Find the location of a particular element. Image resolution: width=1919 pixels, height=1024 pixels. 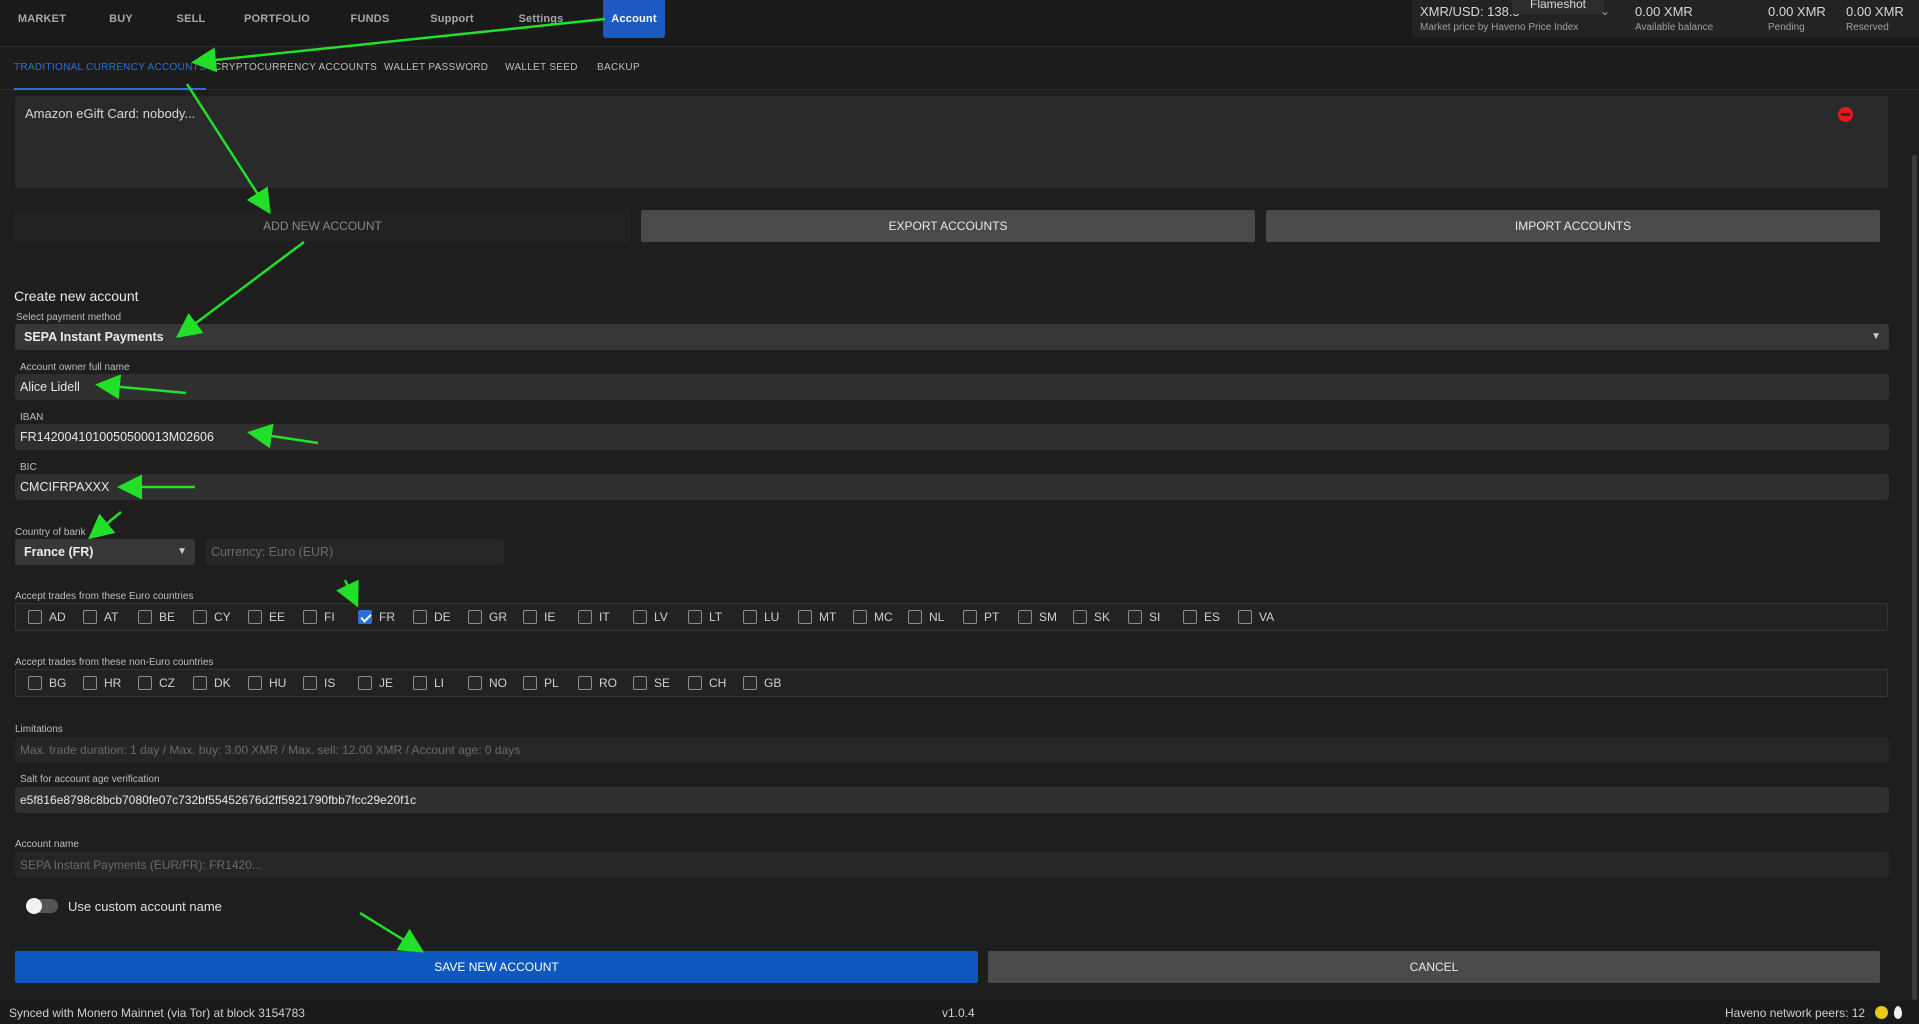

checkbox-label: ES is located at coordinates (1212, 617).